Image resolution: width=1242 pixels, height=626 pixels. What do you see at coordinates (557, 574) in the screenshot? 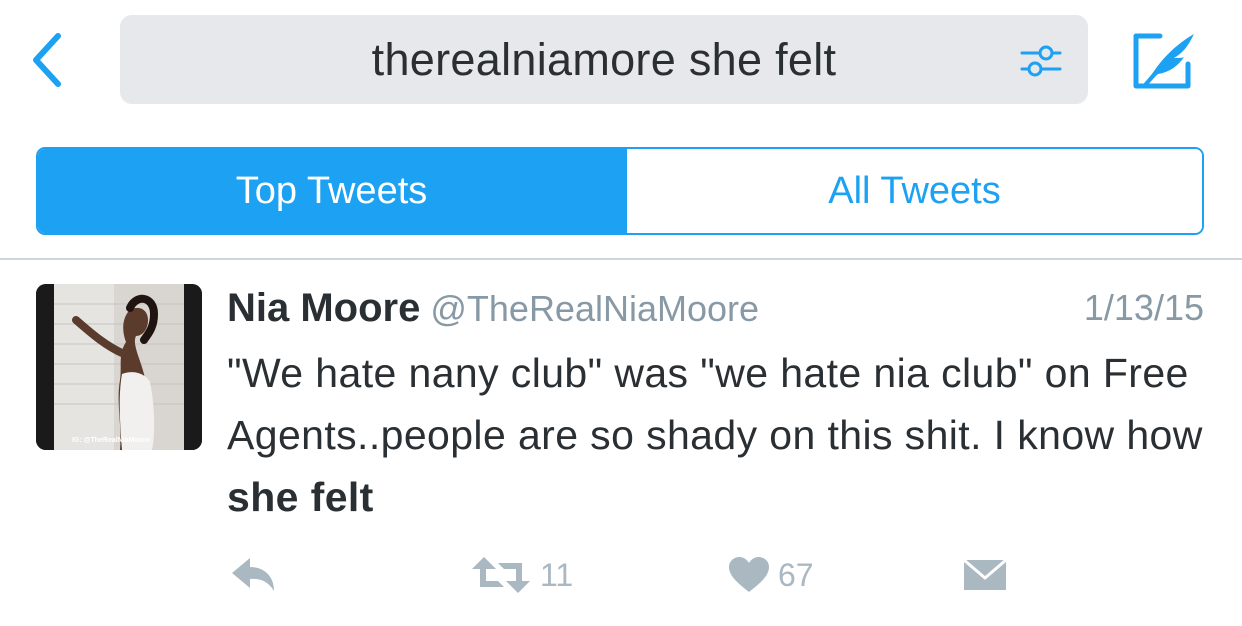
I see `retweet-count: 11` at bounding box center [557, 574].